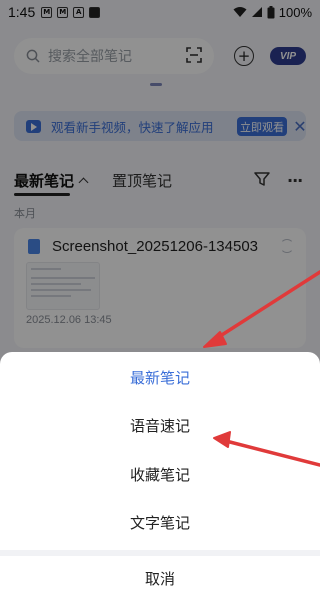  What do you see at coordinates (160, 425) in the screenshot?
I see `sheet-option-voice-memo: 语音速记` at bounding box center [160, 425].